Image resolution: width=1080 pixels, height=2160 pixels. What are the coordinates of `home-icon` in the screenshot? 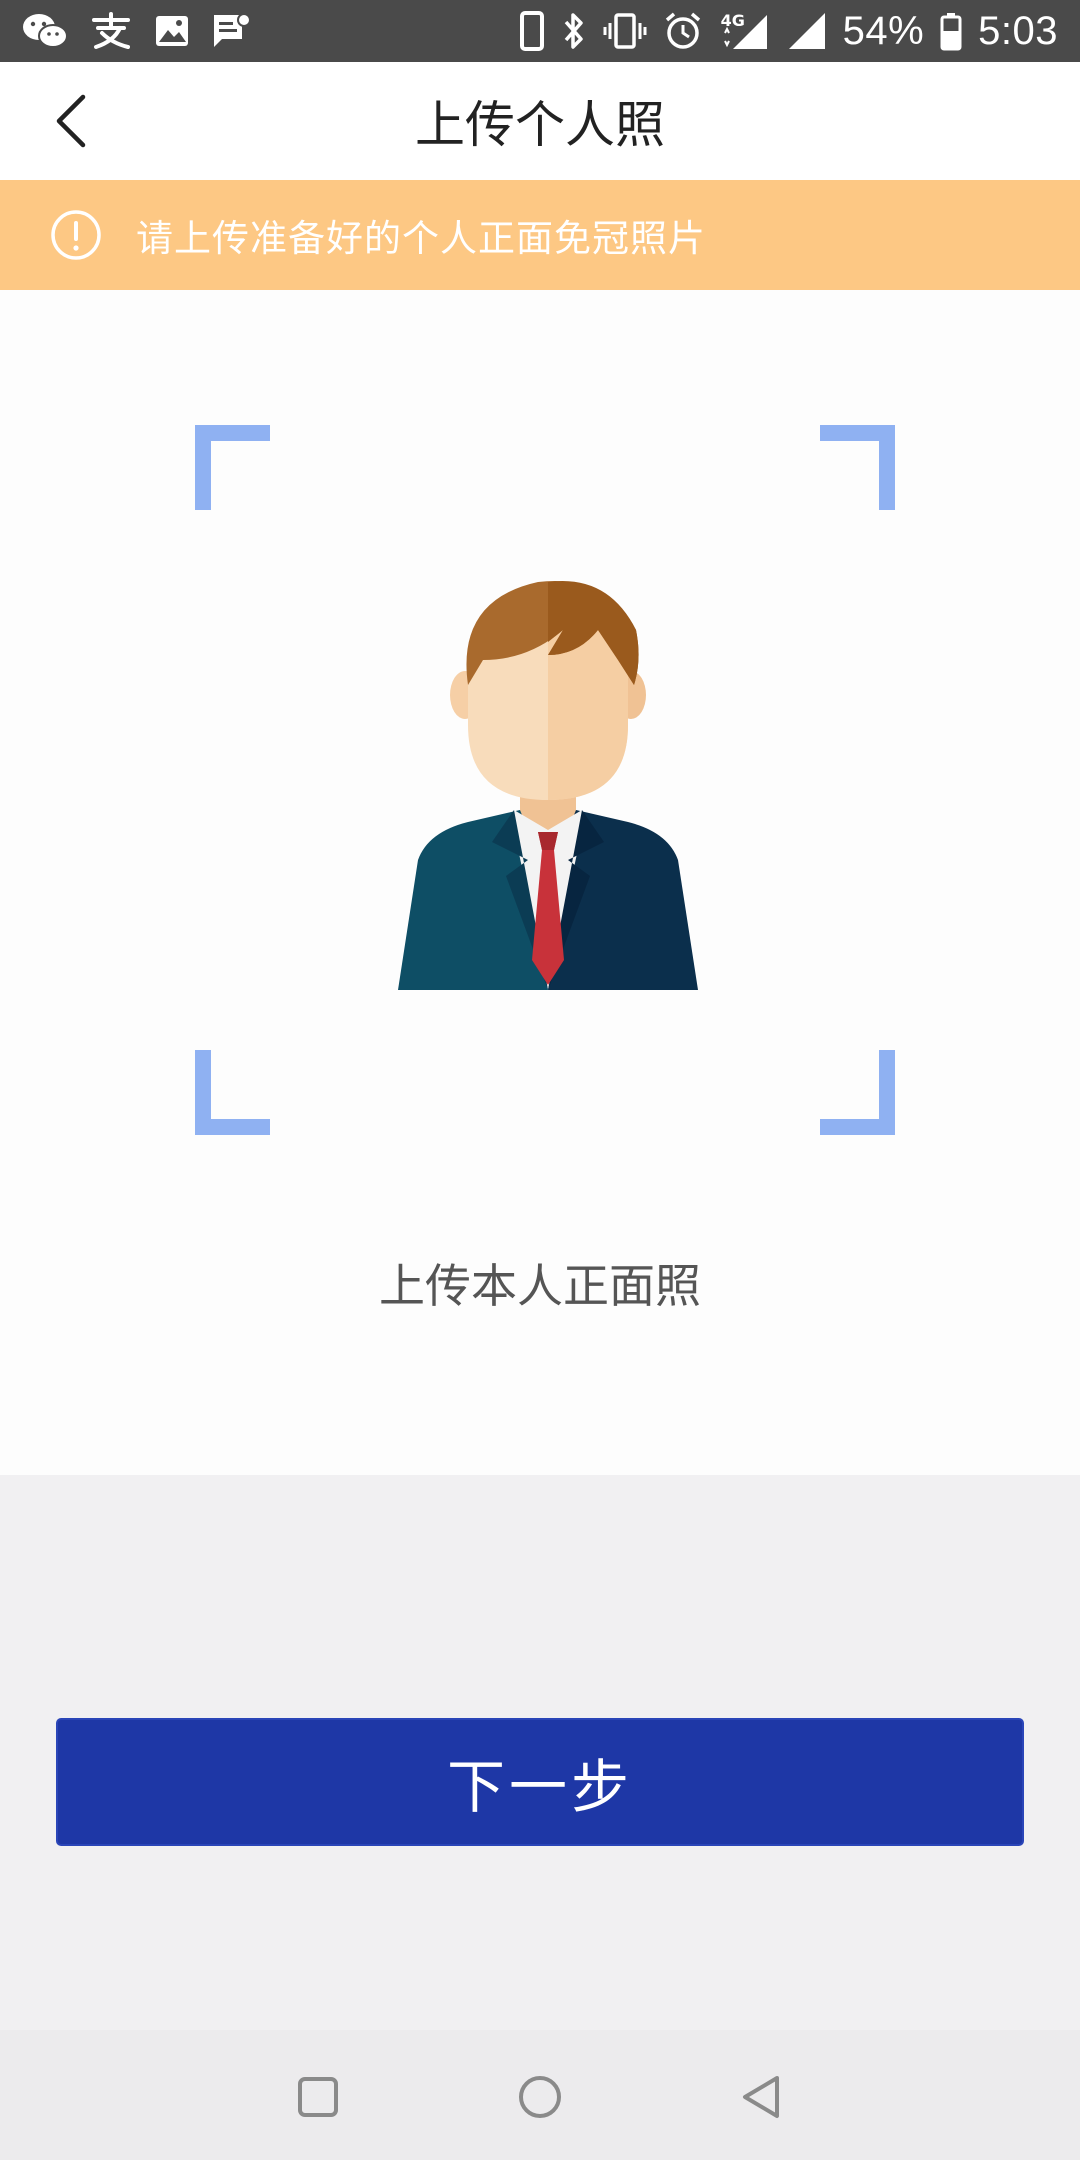 It's located at (540, 2097).